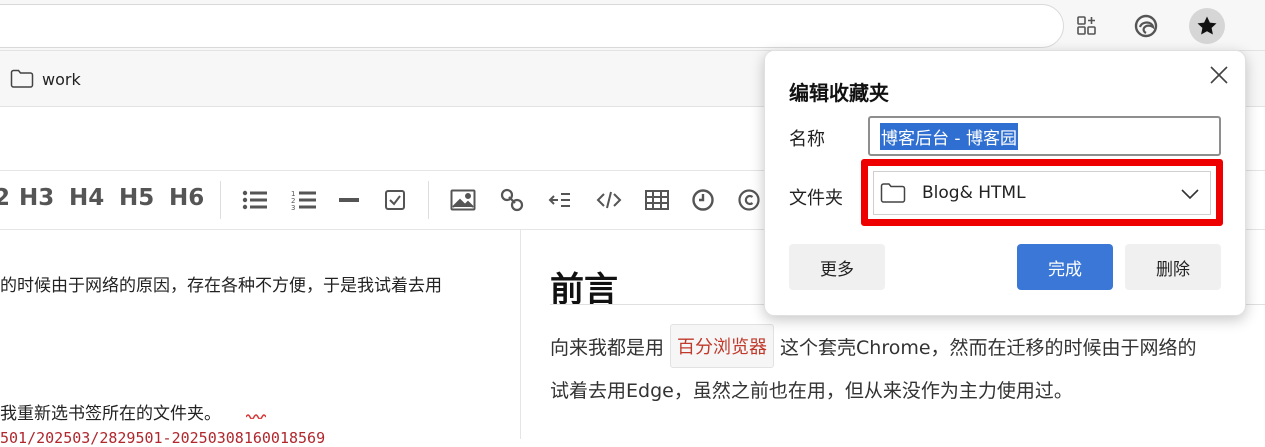 Image resolution: width=1265 pixels, height=447 pixels. What do you see at coordinates (609, 200) in the screenshot?
I see `code-icon` at bounding box center [609, 200].